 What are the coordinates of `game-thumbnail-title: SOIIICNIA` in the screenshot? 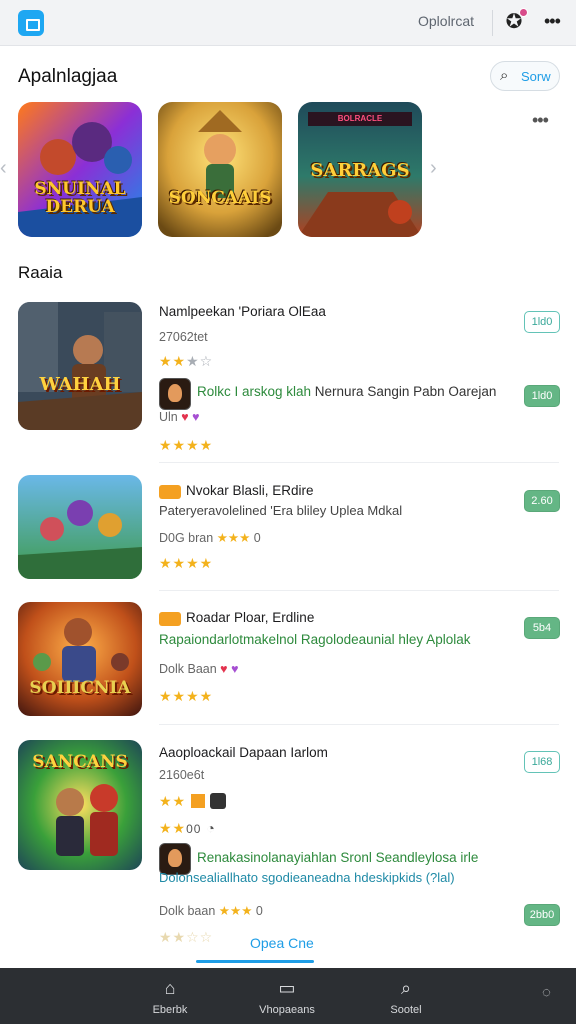 It's located at (80, 688).